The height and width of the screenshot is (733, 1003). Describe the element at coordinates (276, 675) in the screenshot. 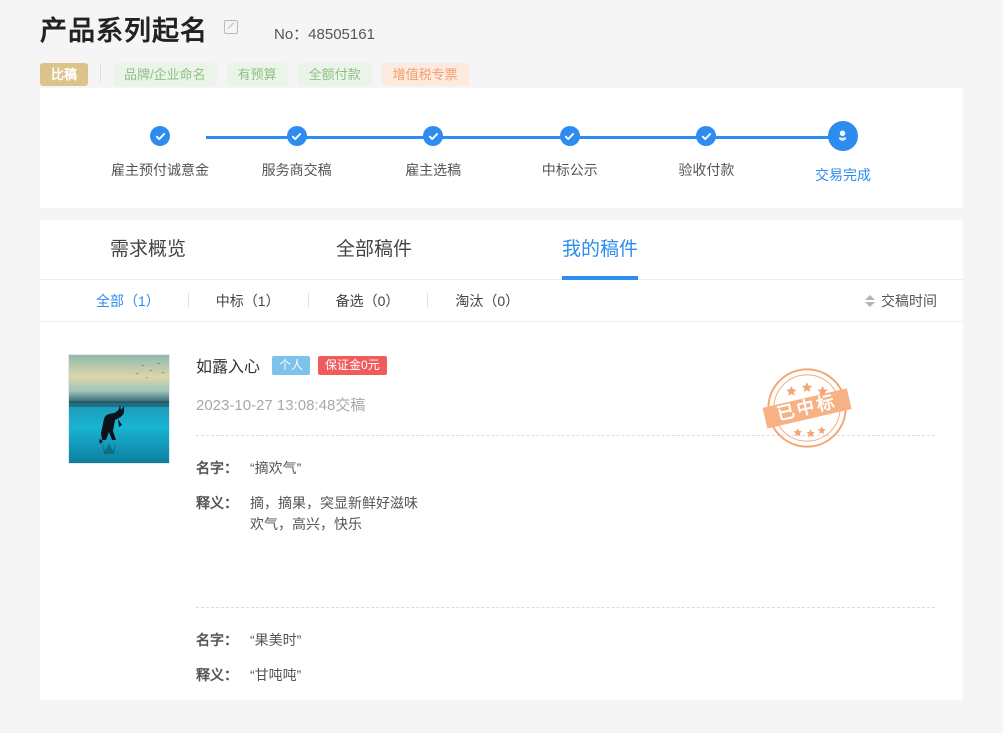

I see `entry-meaning-value: “甘吨吨”` at that location.